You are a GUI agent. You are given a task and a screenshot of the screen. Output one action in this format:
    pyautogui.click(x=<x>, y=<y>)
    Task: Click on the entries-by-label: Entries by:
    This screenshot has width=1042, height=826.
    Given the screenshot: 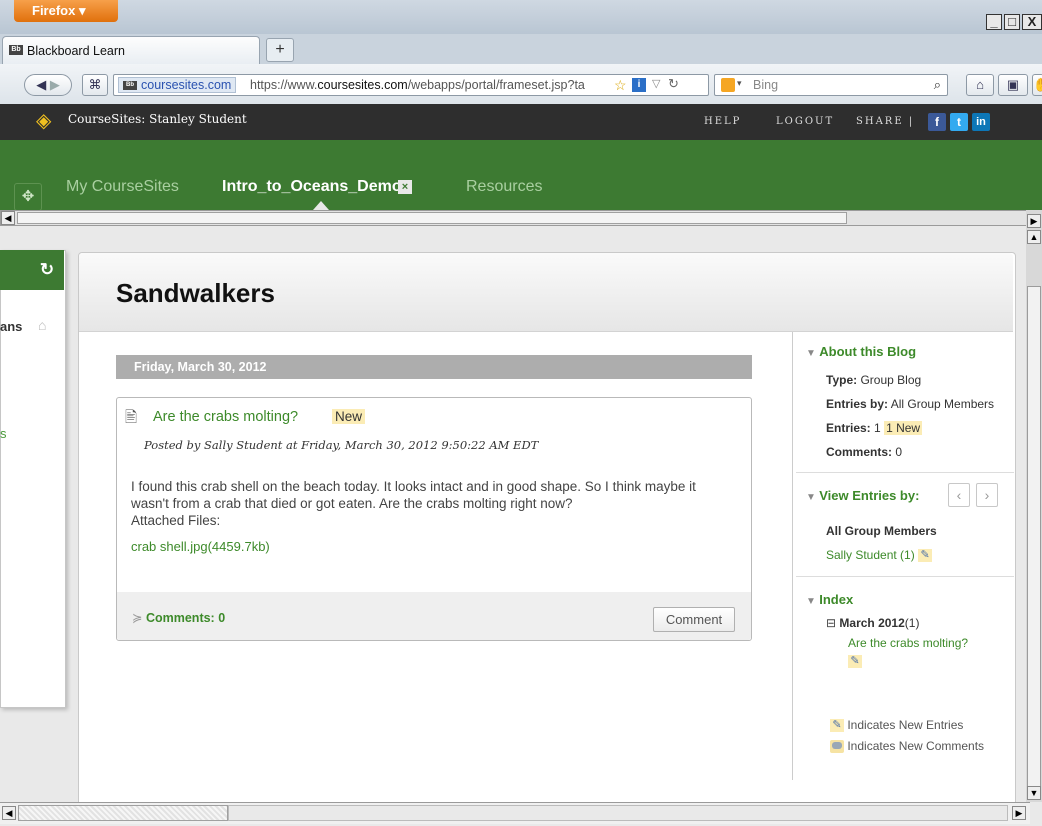 What is the action you would take?
    pyautogui.click(x=857, y=404)
    